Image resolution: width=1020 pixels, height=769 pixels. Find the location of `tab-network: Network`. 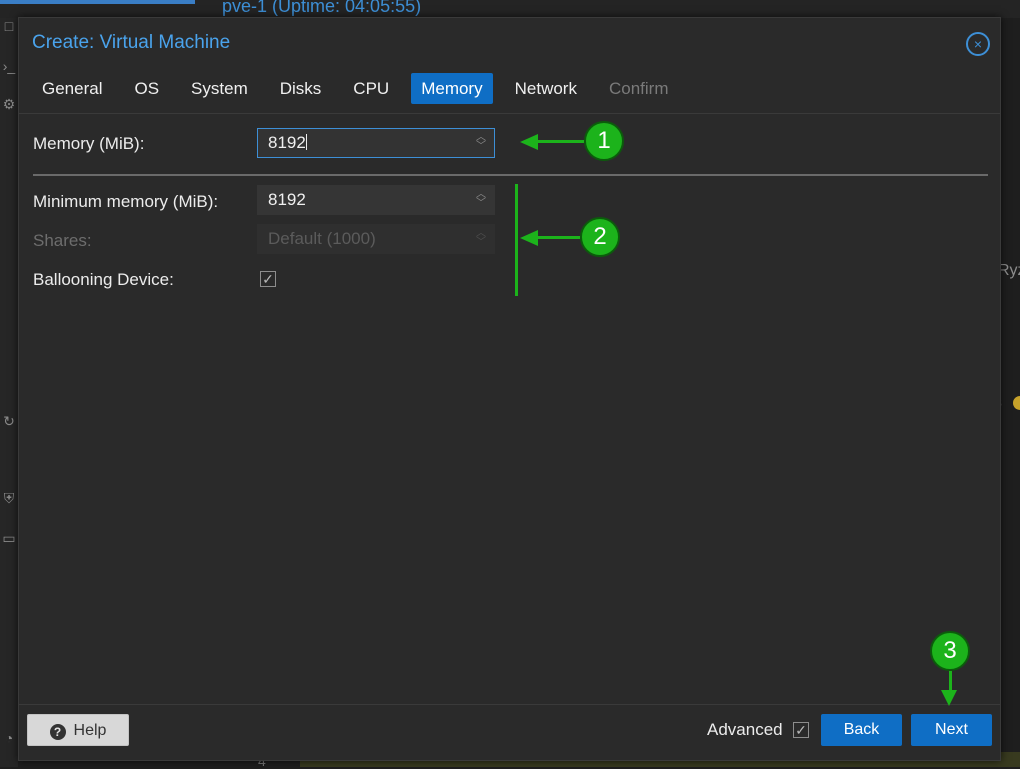

tab-network: Network is located at coordinates (546, 88).